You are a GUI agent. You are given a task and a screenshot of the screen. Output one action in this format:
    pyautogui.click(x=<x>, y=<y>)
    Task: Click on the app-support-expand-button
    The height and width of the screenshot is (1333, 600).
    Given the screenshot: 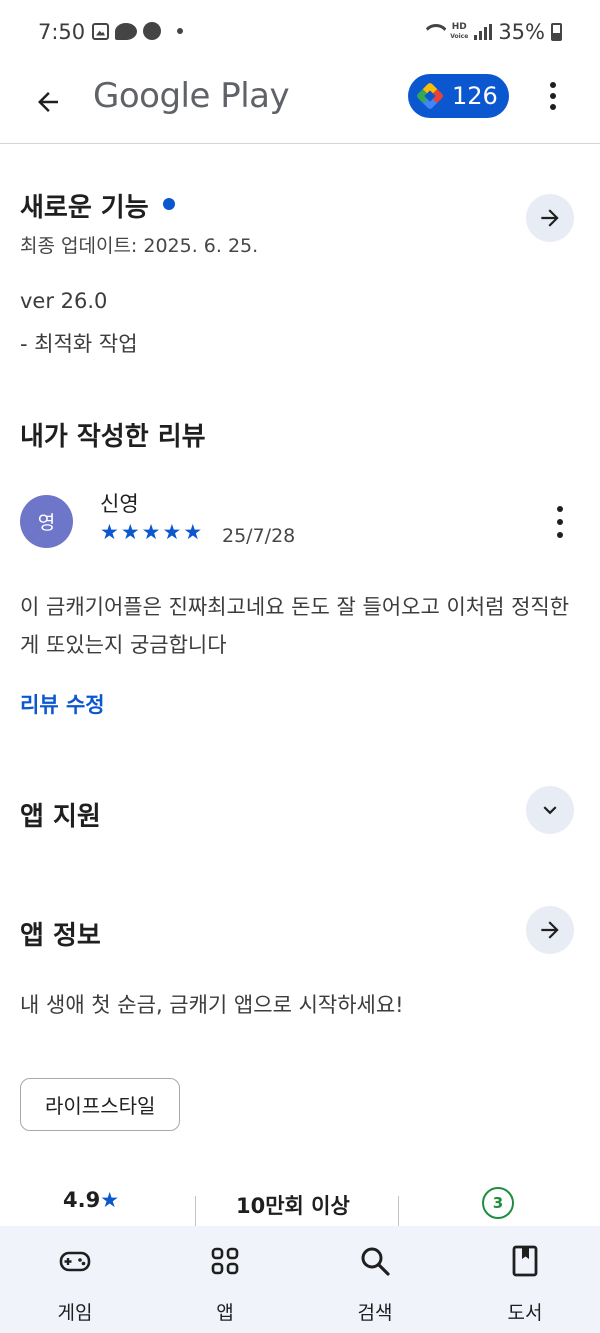 What is the action you would take?
    pyautogui.click(x=550, y=810)
    